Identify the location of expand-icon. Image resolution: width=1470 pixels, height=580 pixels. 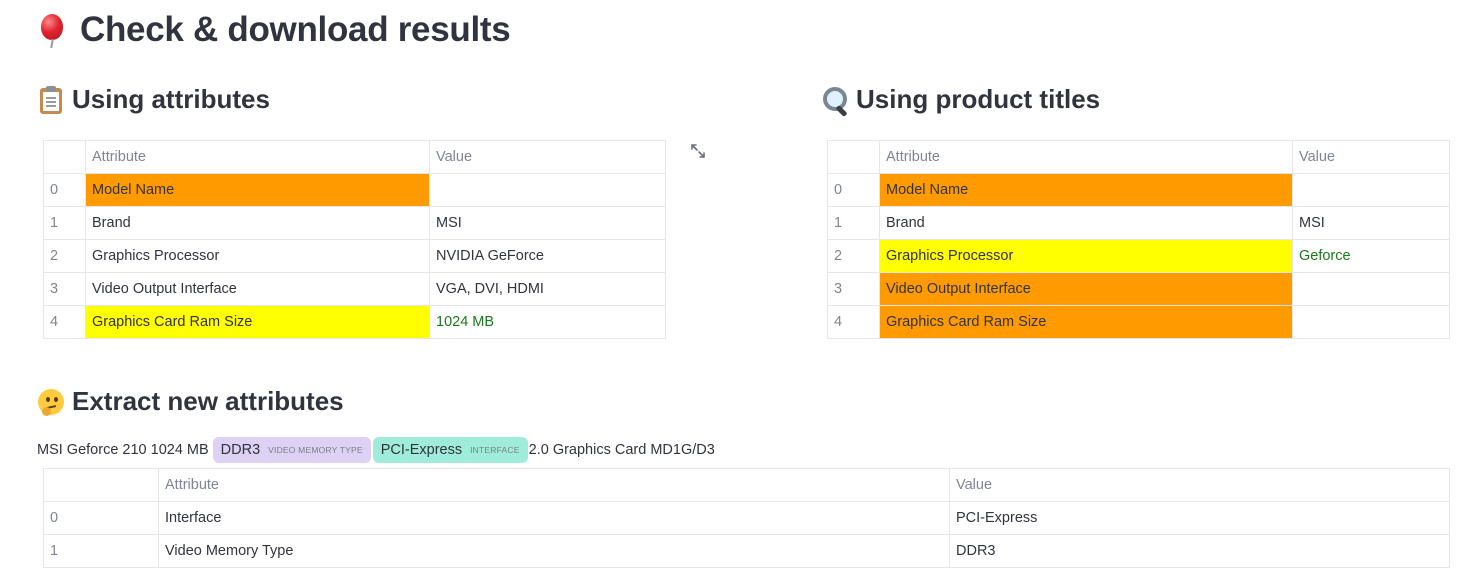
(698, 151).